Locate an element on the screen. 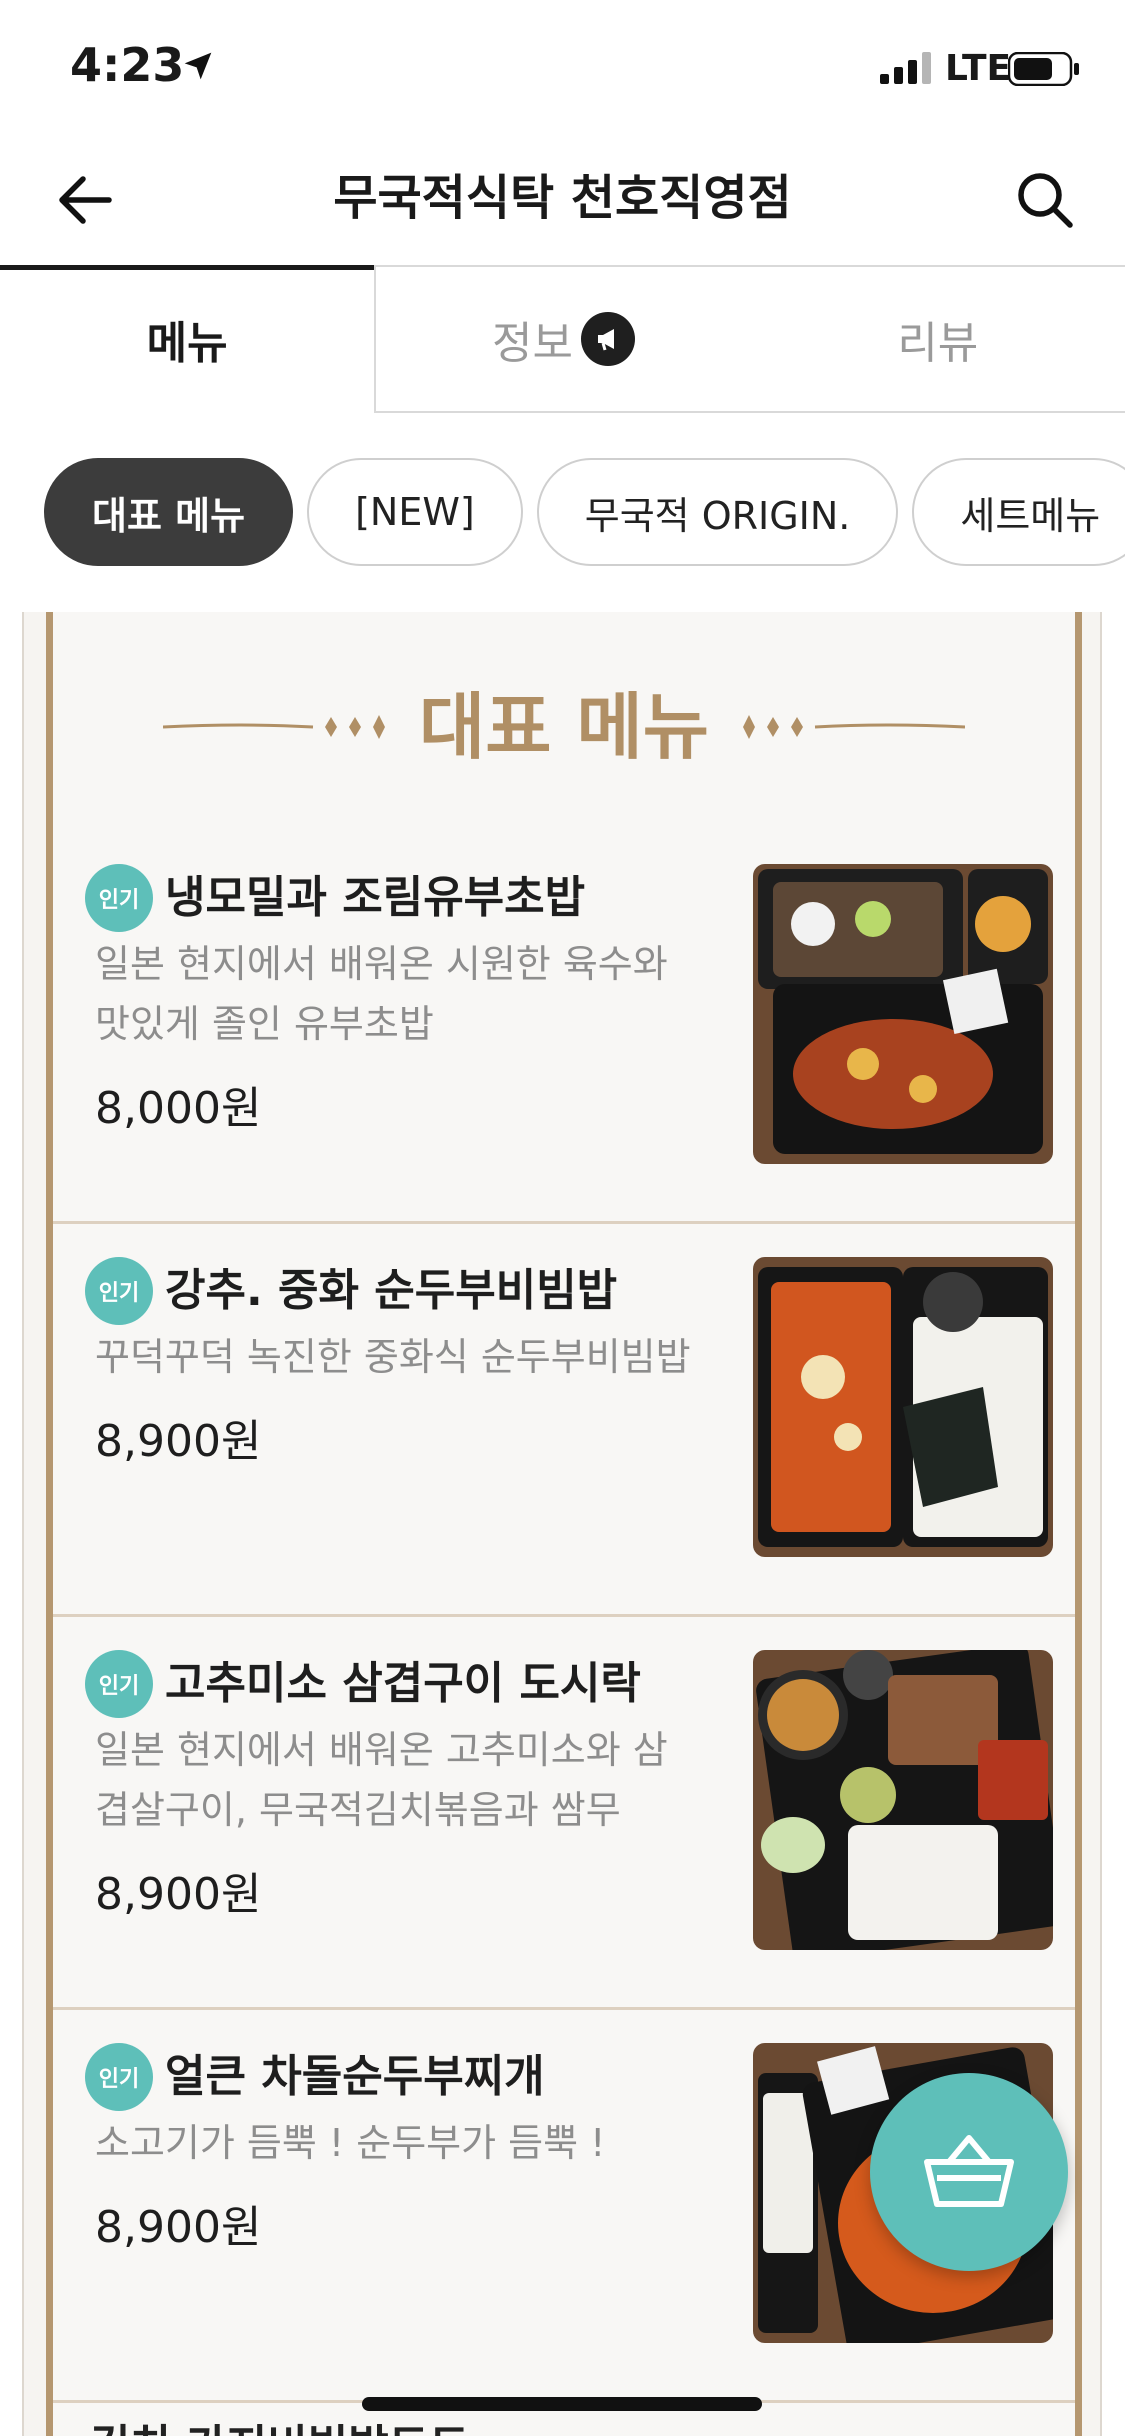  tab-menu: 메뉴 is located at coordinates (187, 339).